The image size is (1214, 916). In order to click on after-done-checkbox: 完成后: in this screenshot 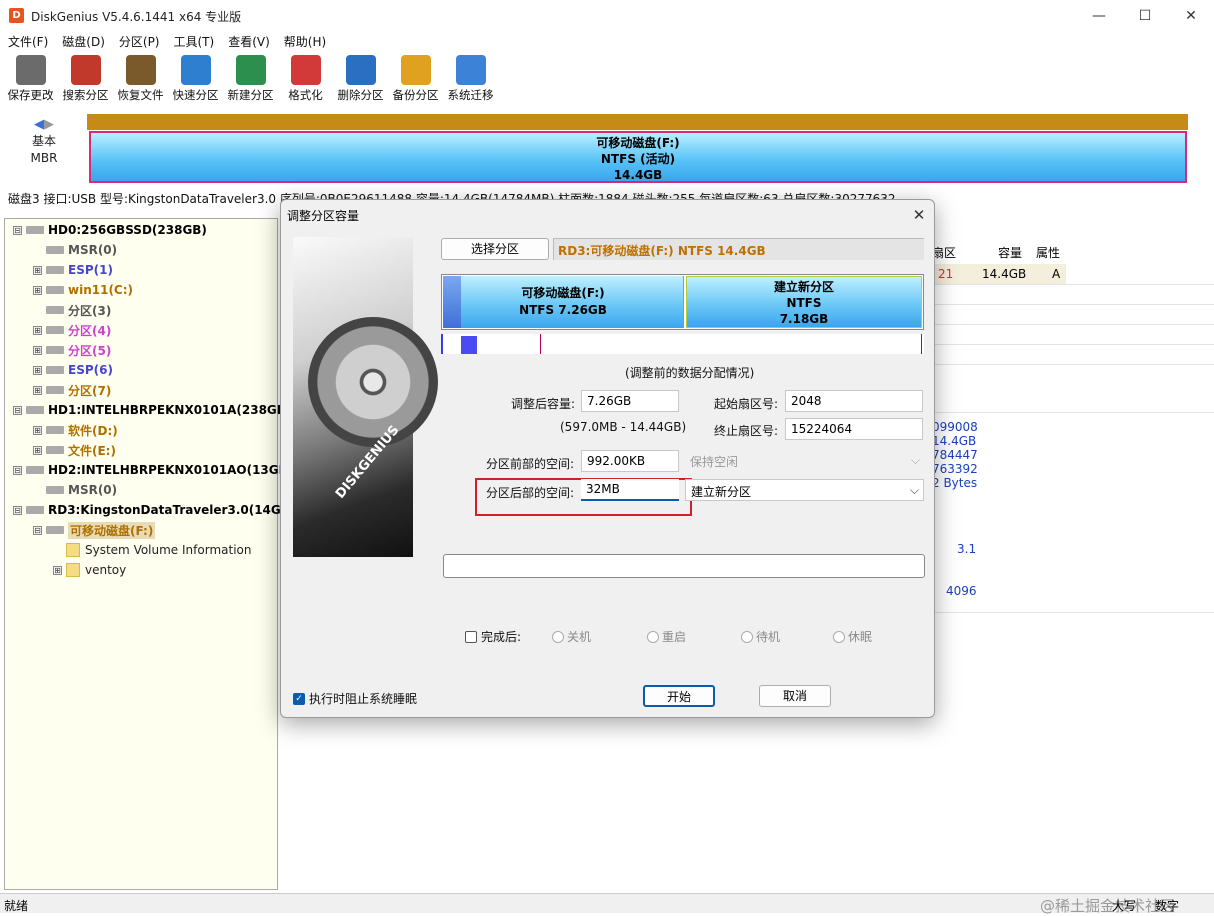, I will do `click(493, 636)`.